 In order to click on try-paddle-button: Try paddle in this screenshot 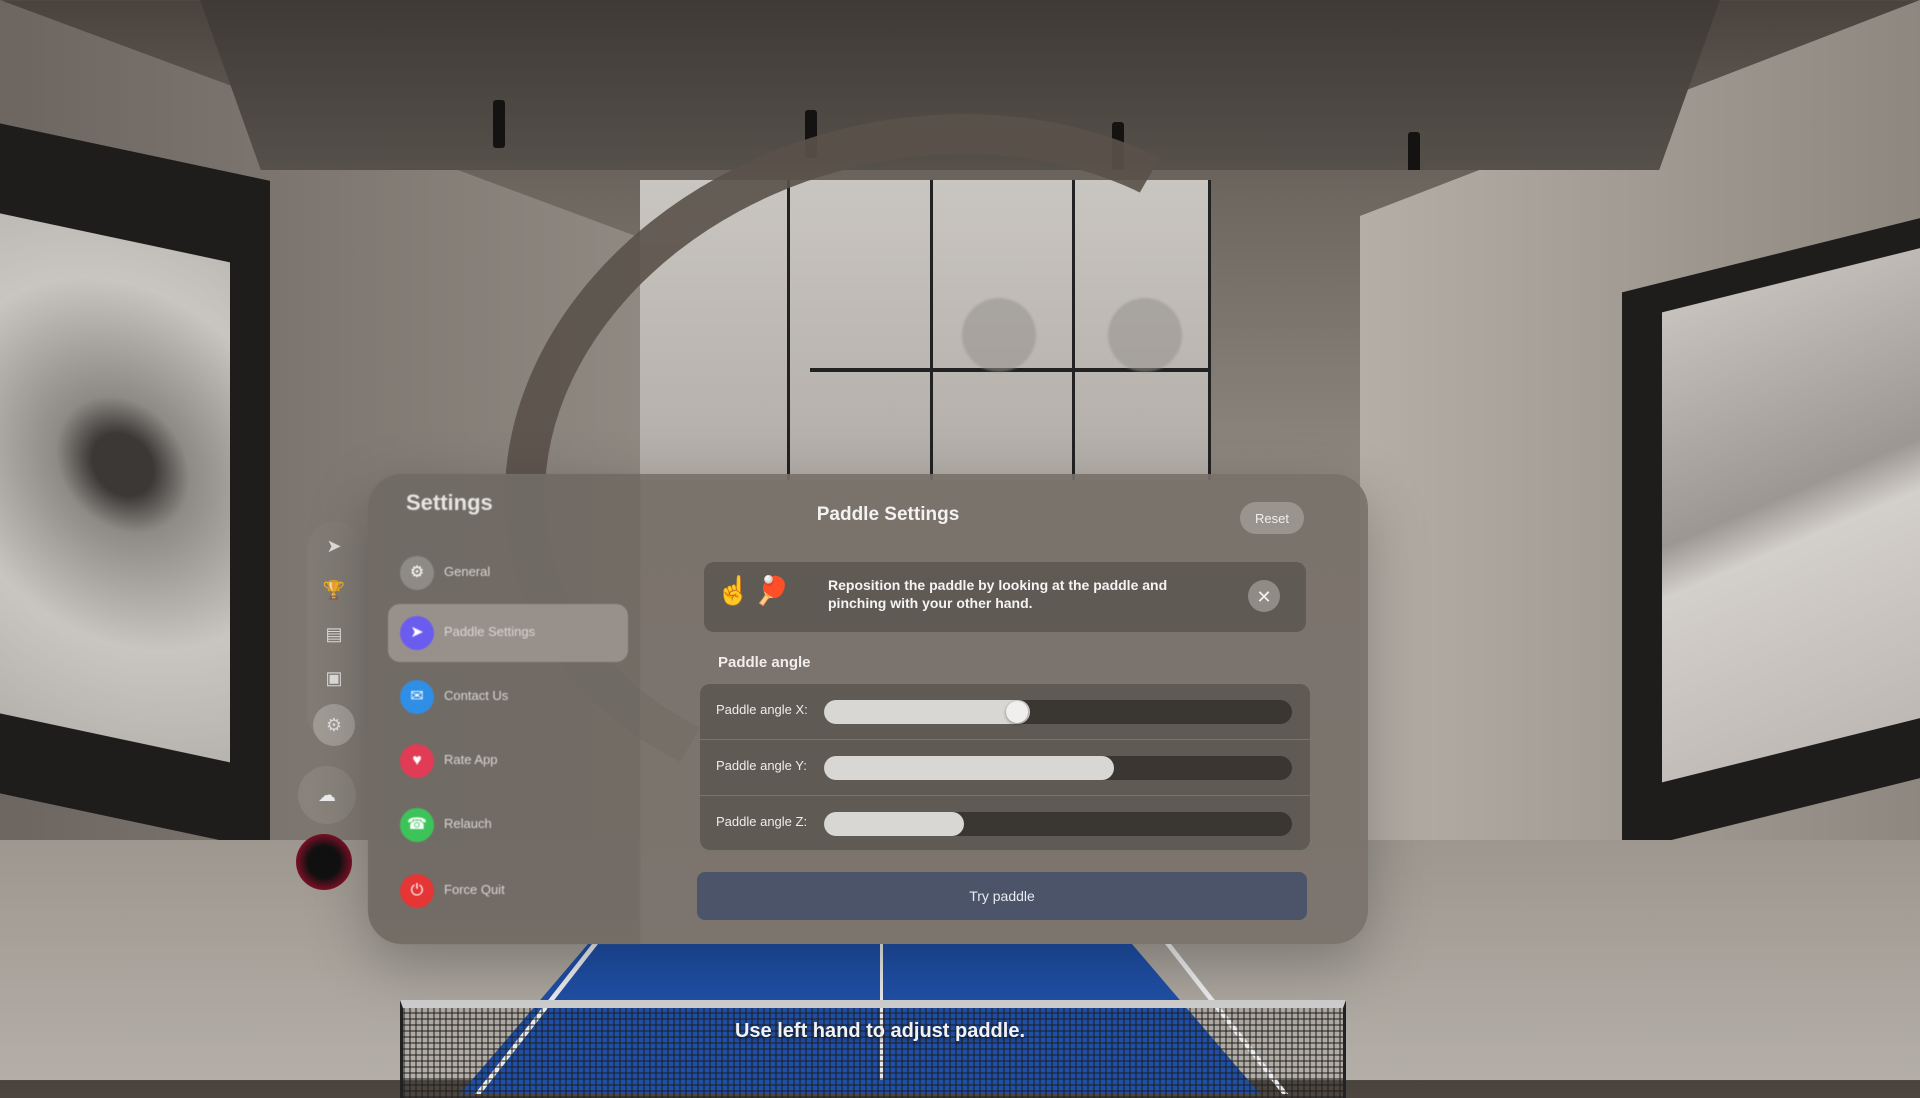, I will do `click(1002, 896)`.